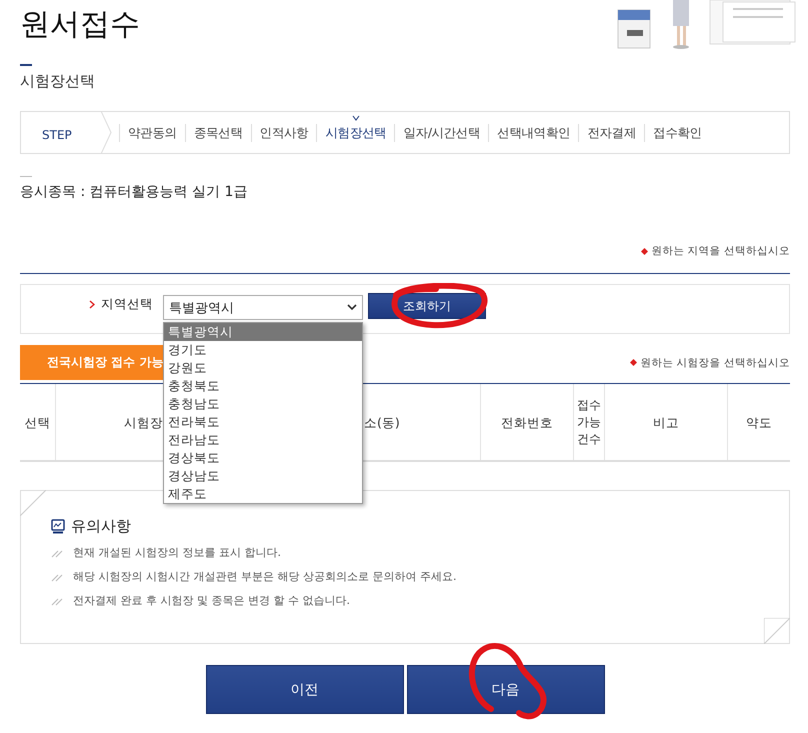  What do you see at coordinates (527, 422) in the screenshot?
I see `column-header: 전화번호` at bounding box center [527, 422].